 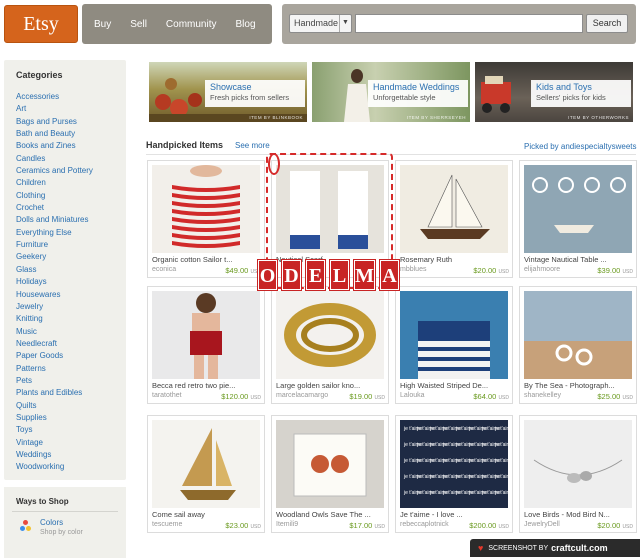 I want to click on category-link: Toys, so click(x=54, y=430).